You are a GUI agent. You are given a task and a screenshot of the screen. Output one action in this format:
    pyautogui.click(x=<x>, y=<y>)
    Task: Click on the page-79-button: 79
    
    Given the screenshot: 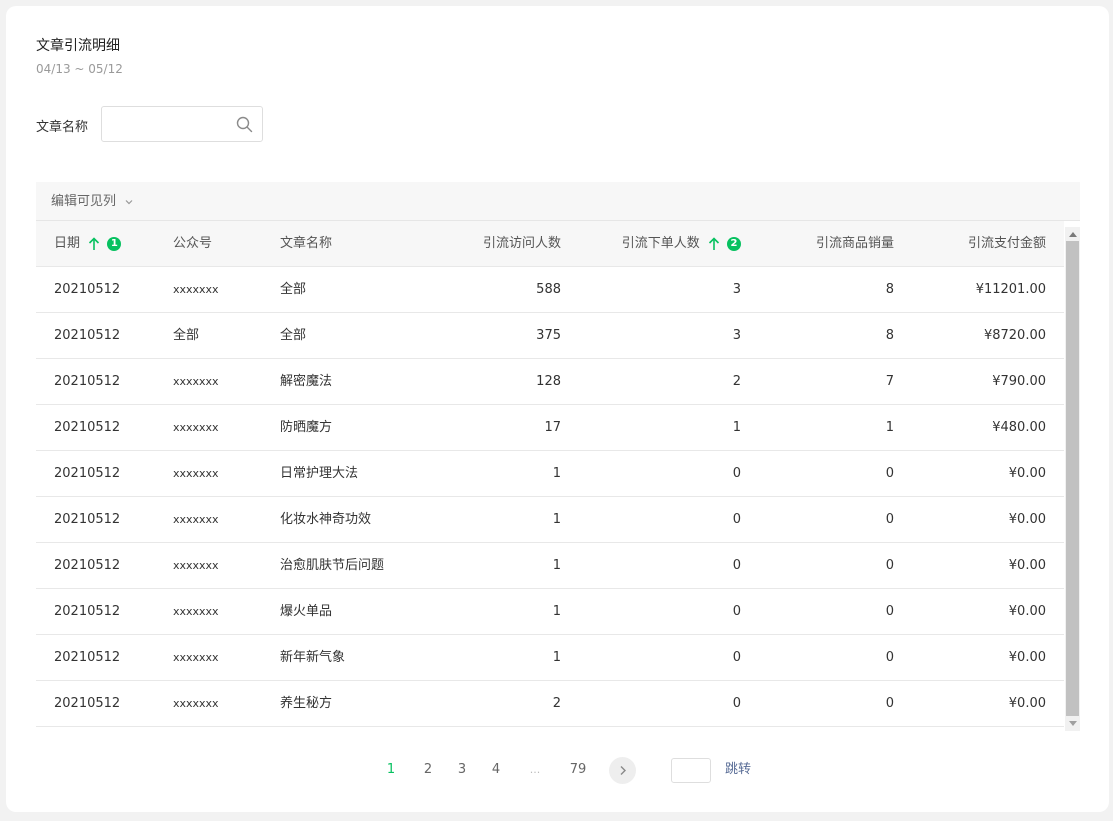 What is the action you would take?
    pyautogui.click(x=578, y=770)
    